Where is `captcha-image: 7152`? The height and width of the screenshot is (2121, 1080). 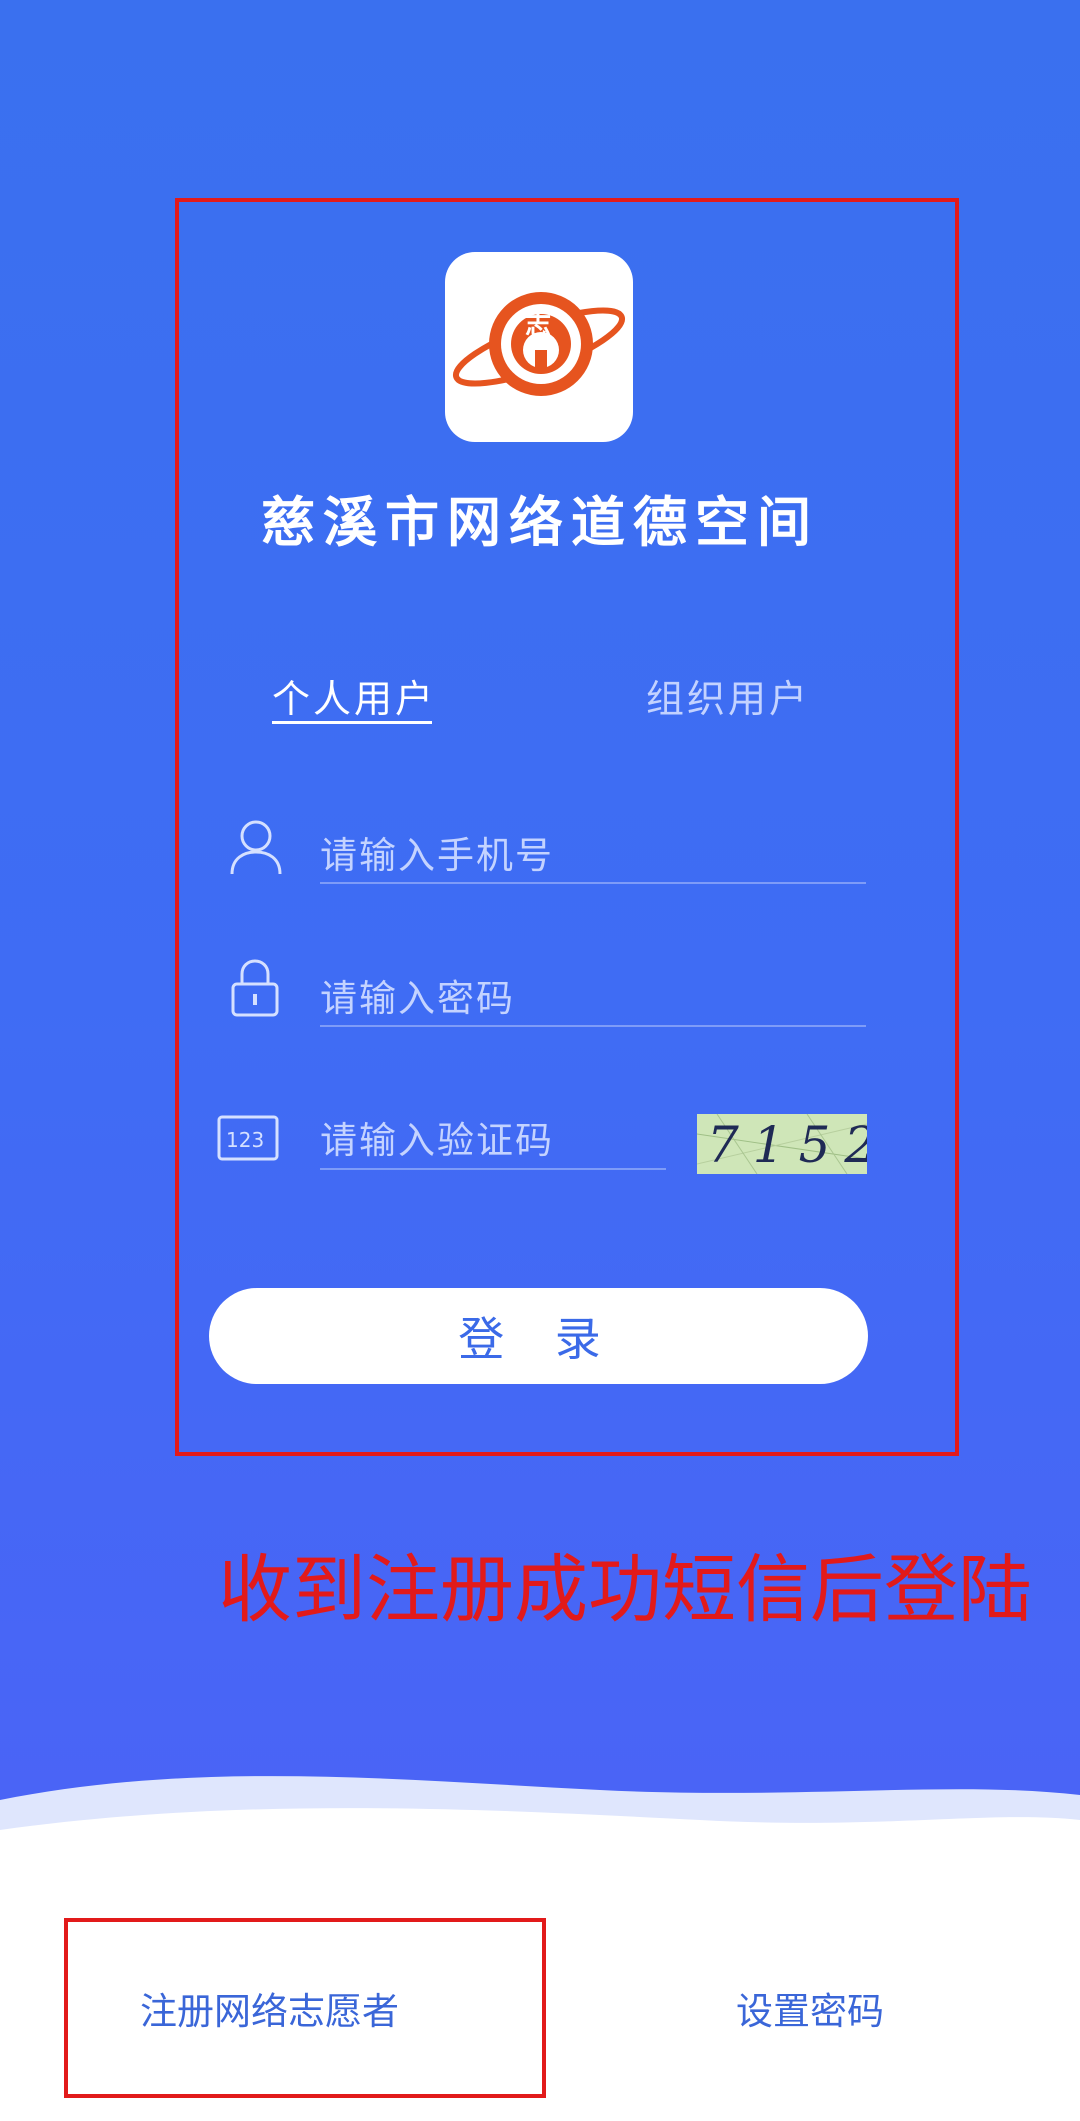
captcha-image: 7152 is located at coordinates (782, 1144).